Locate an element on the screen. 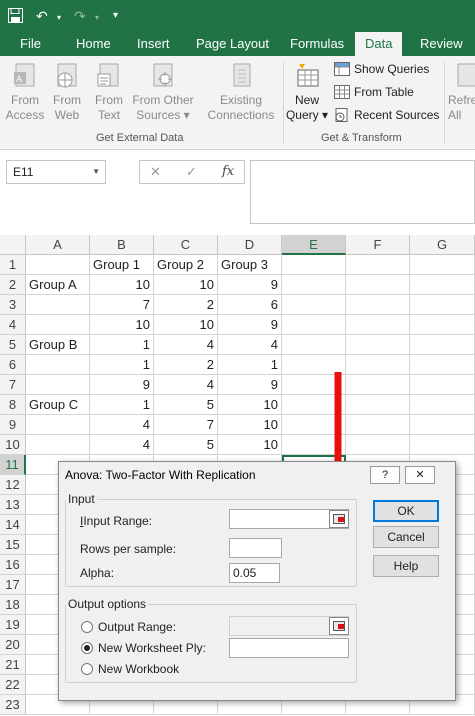 This screenshot has width=475, height=716. cell-g7 is located at coordinates (442, 385).